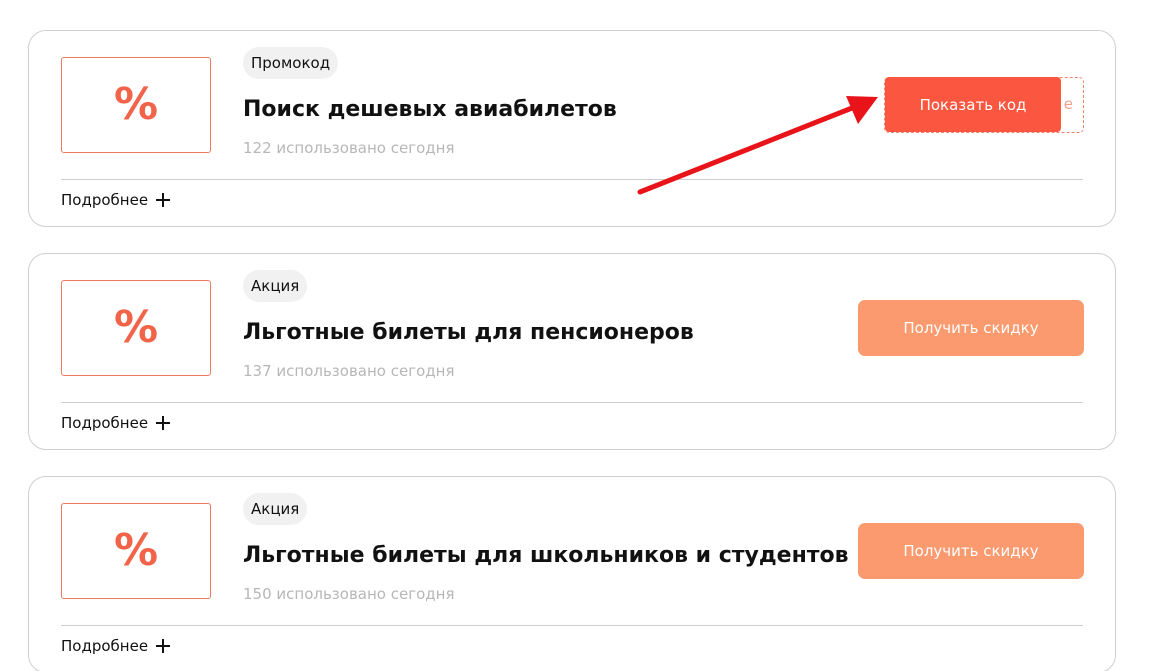 The image size is (1164, 671). Describe the element at coordinates (349, 371) in the screenshot. I see `usage-count: 137 использовано сегодня` at that location.